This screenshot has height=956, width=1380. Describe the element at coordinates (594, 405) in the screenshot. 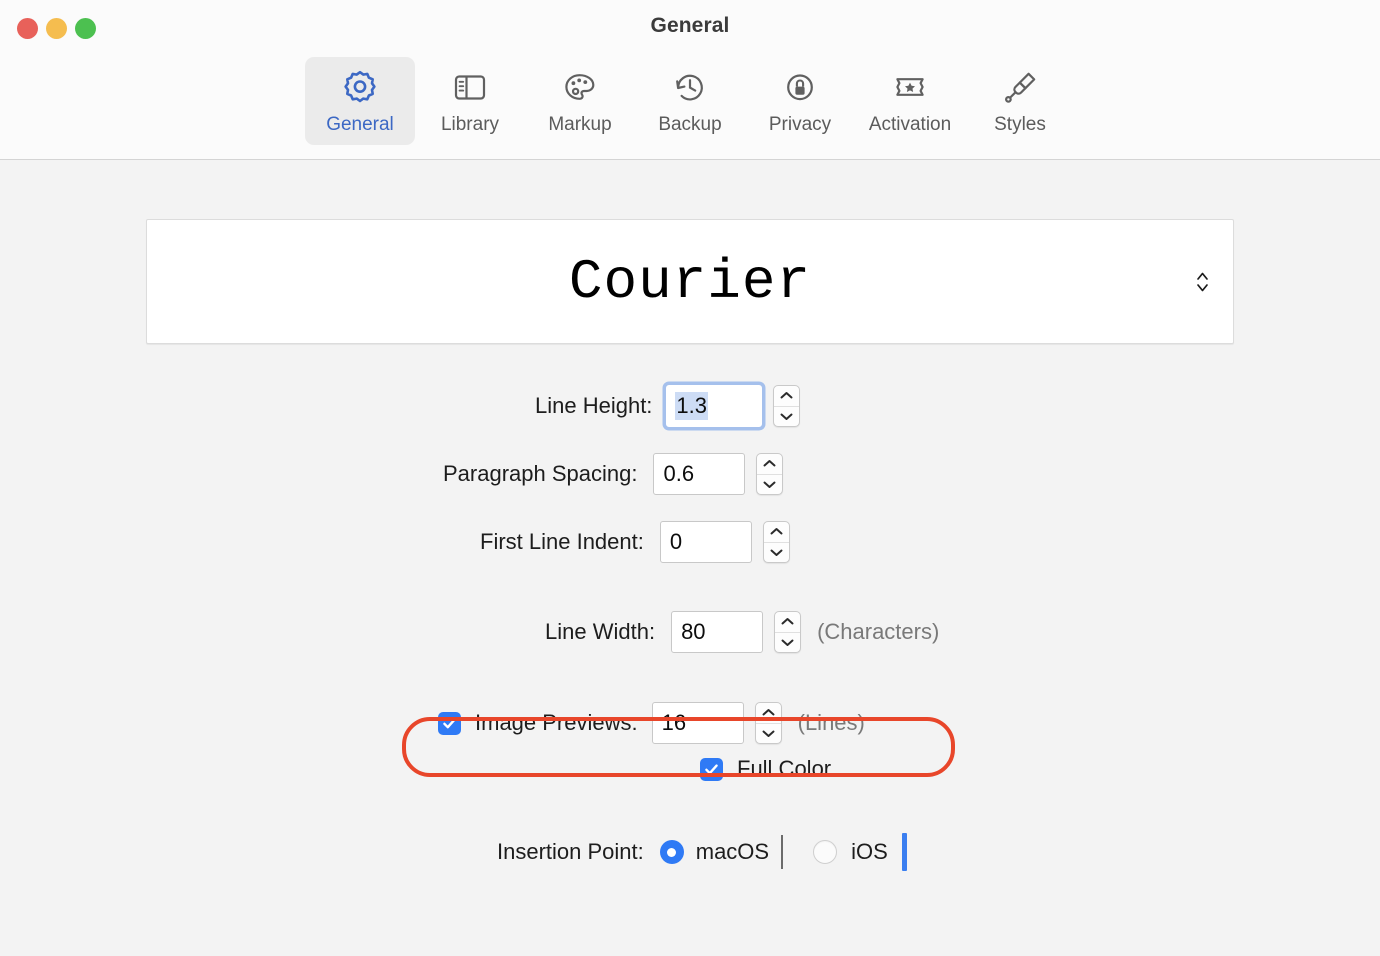

I see `line-height-label: Line Height:` at that location.